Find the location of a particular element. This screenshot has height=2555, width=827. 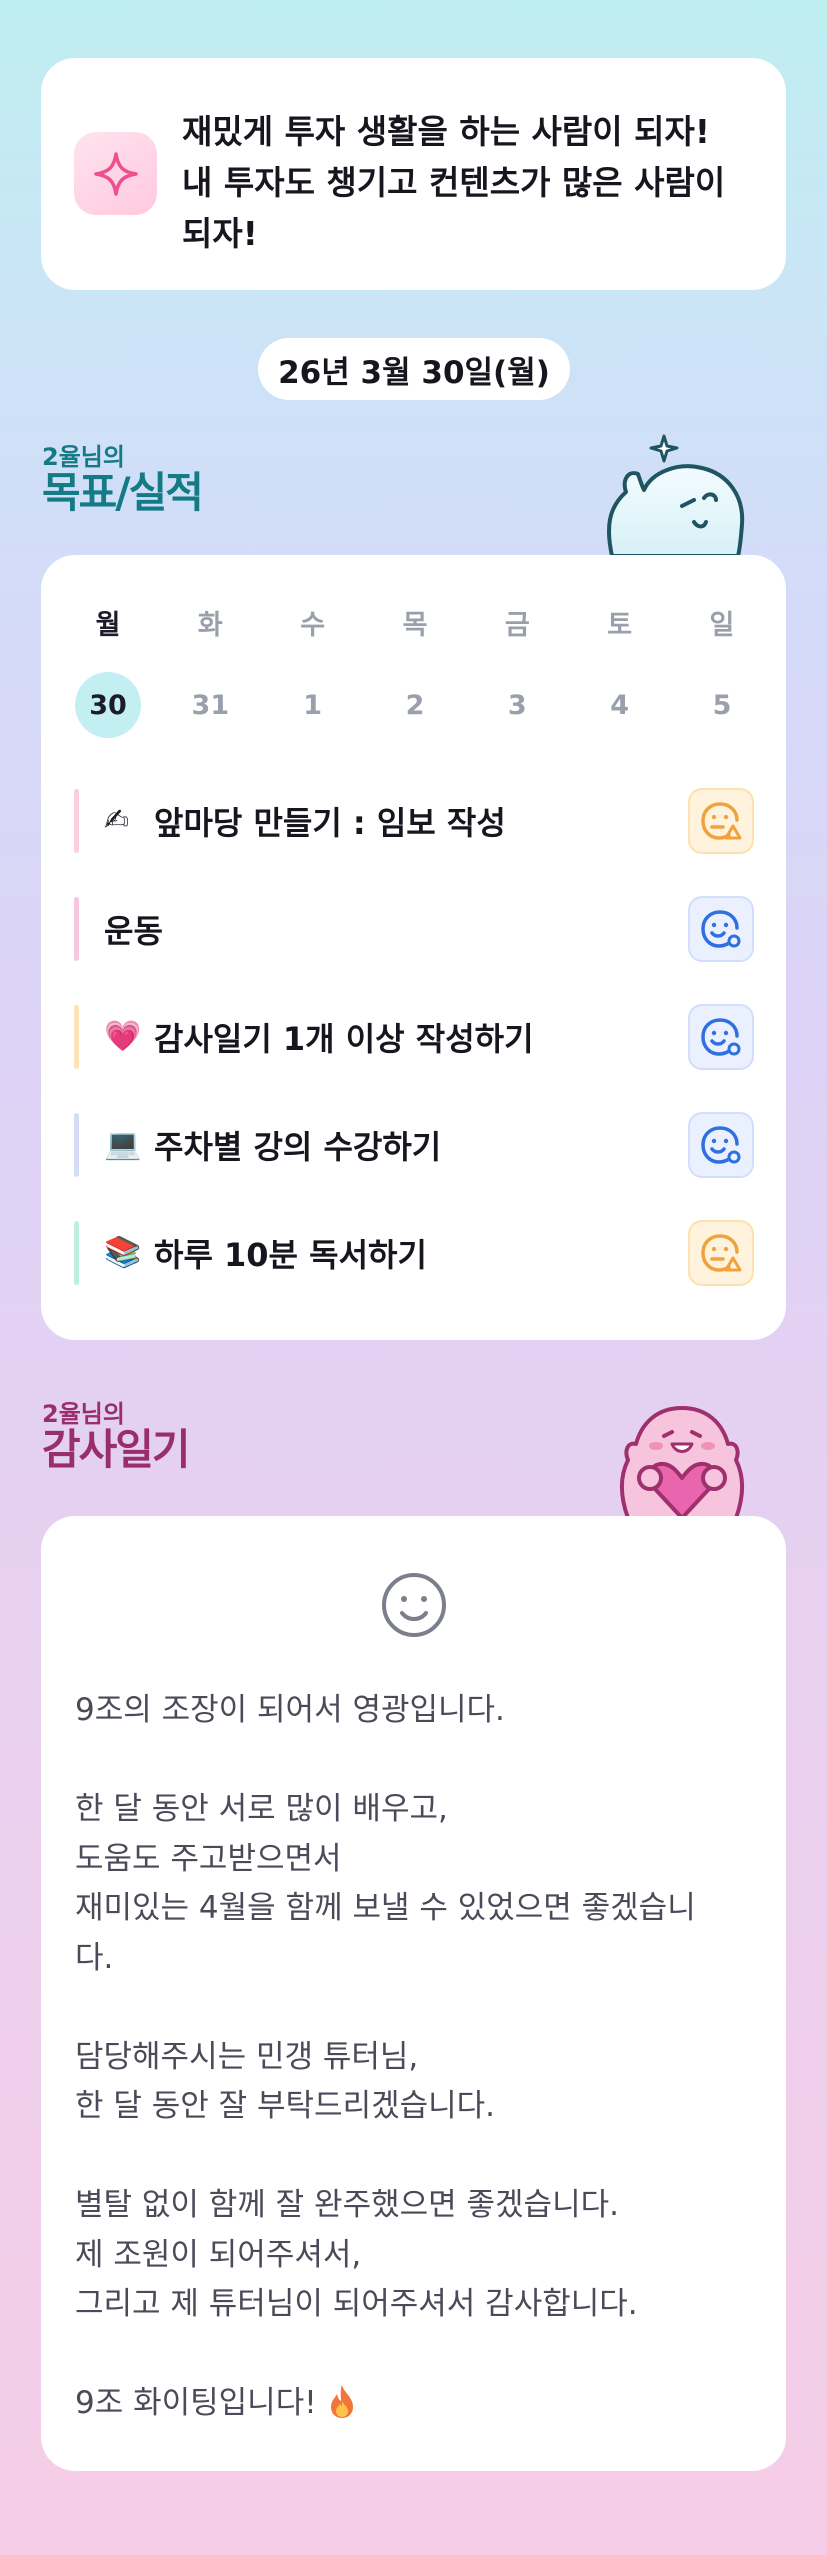

ghost-mascot-icon is located at coordinates (675, 496).